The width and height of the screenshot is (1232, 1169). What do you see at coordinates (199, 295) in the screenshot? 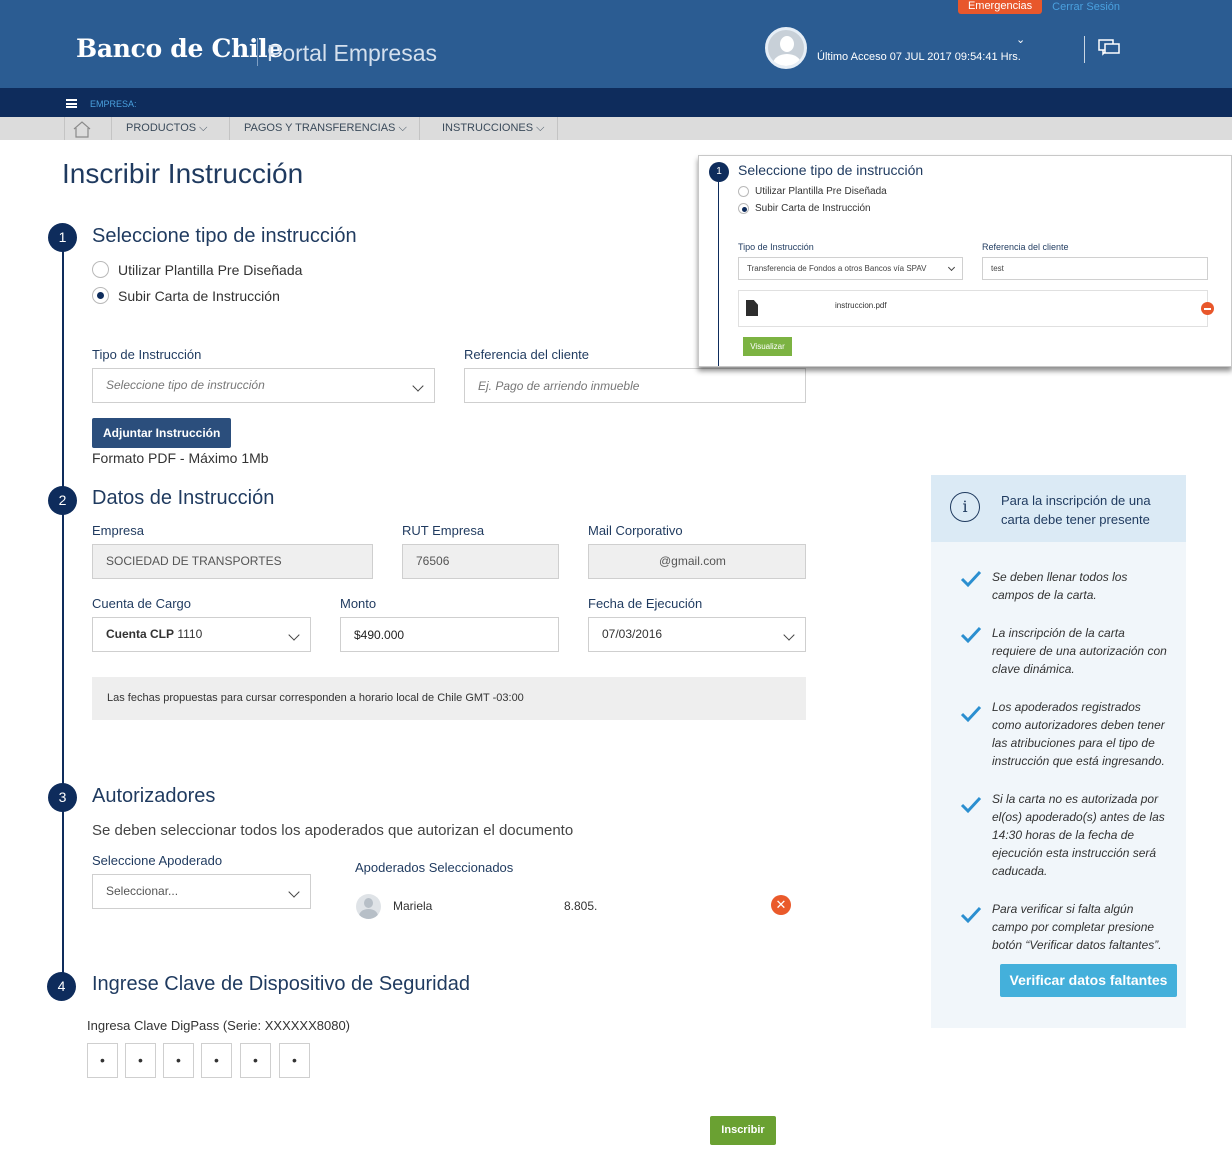
I see `radio-upload-label: Subir Carta de Instrucción` at bounding box center [199, 295].